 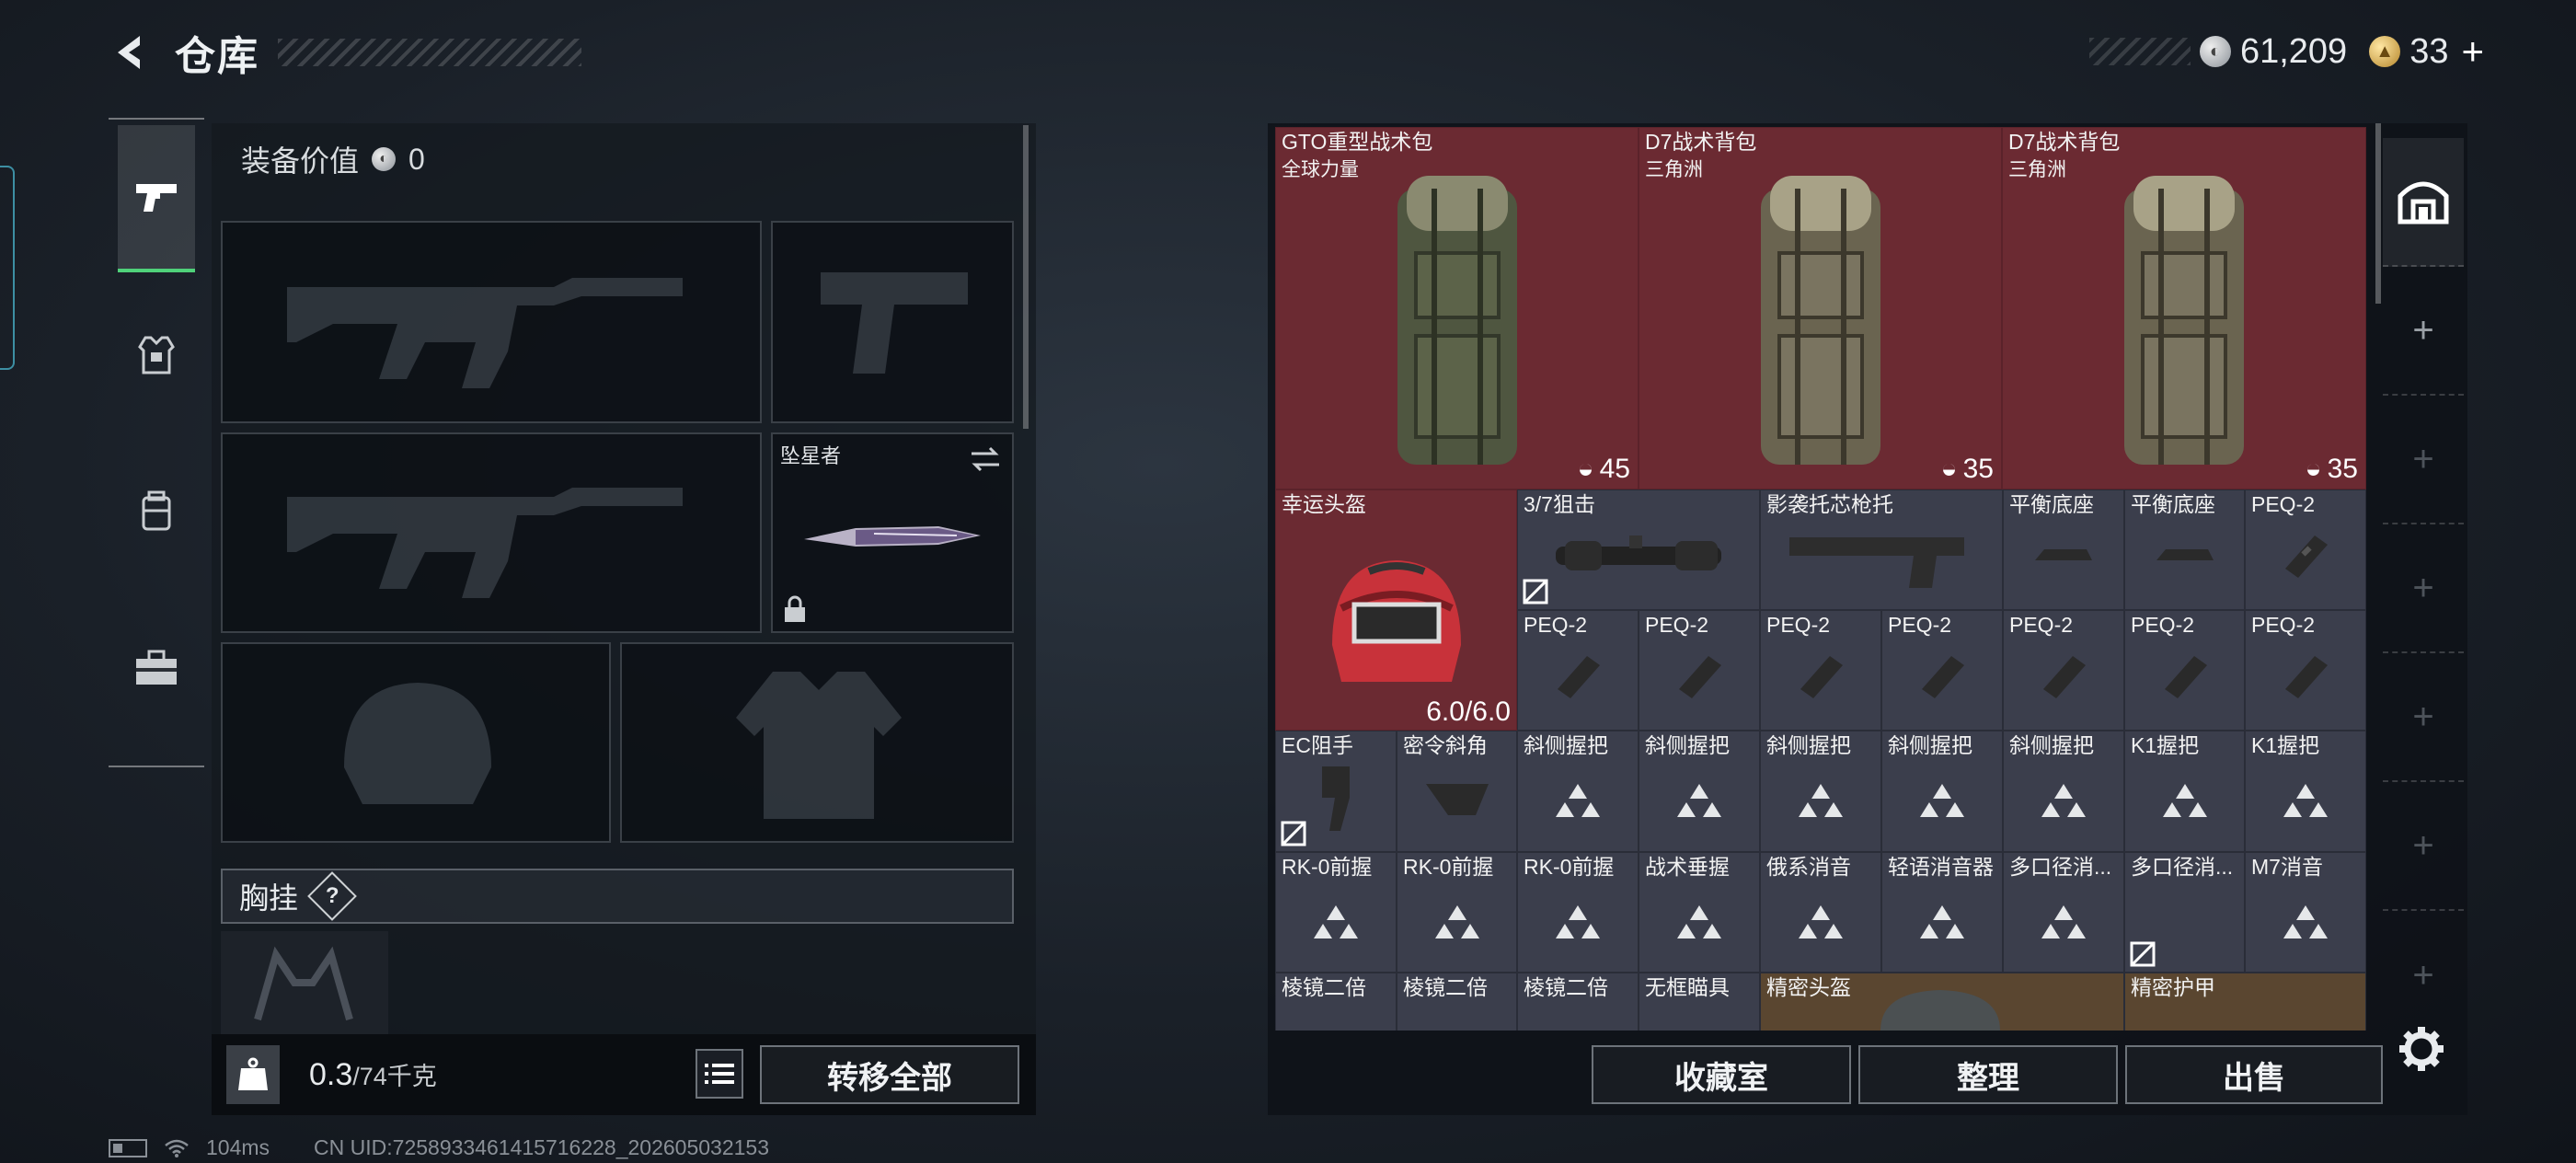 I want to click on stash-item: 精密护甲, so click(x=2245, y=1002).